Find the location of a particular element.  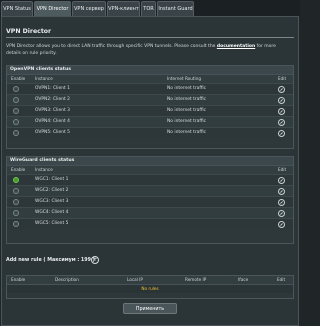

instance-name: OVPN3: Client 3 is located at coordinates (52, 110).